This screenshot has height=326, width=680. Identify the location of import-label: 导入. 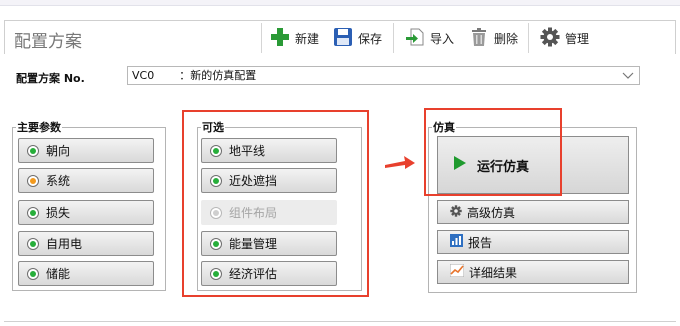
(442, 38).